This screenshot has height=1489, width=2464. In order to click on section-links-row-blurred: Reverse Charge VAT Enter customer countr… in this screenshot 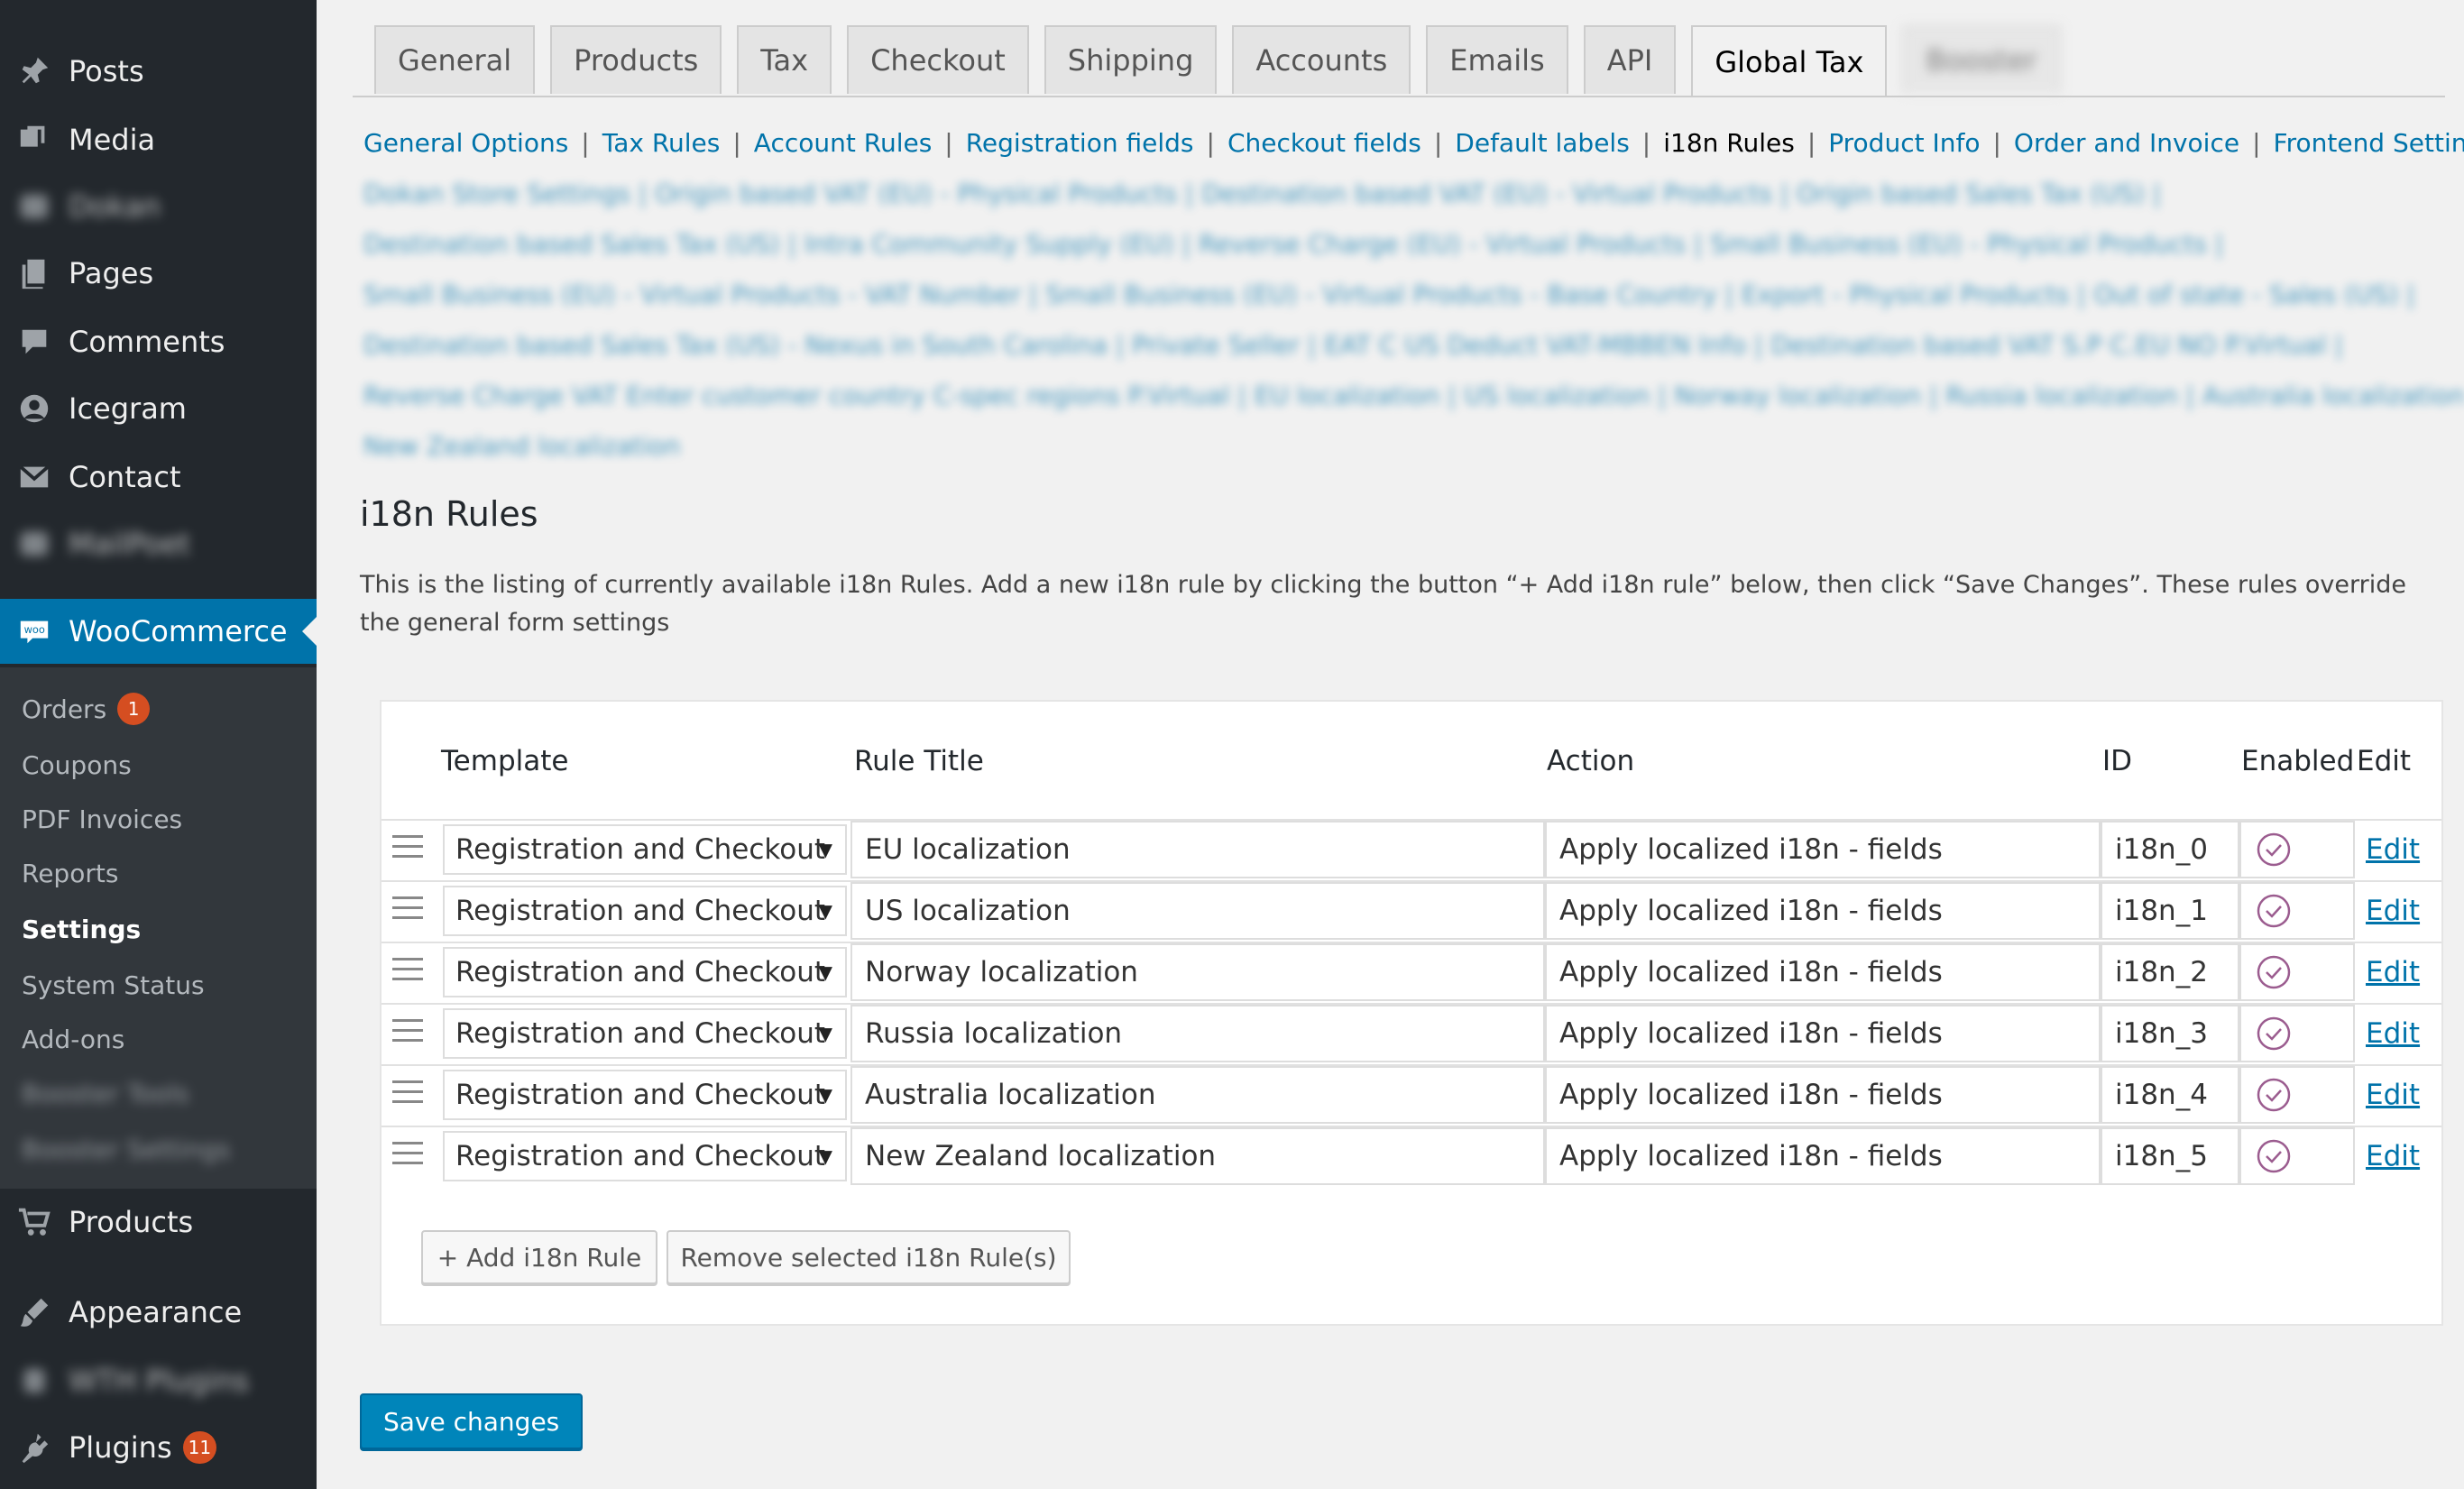, I will do `click(1414, 395)`.